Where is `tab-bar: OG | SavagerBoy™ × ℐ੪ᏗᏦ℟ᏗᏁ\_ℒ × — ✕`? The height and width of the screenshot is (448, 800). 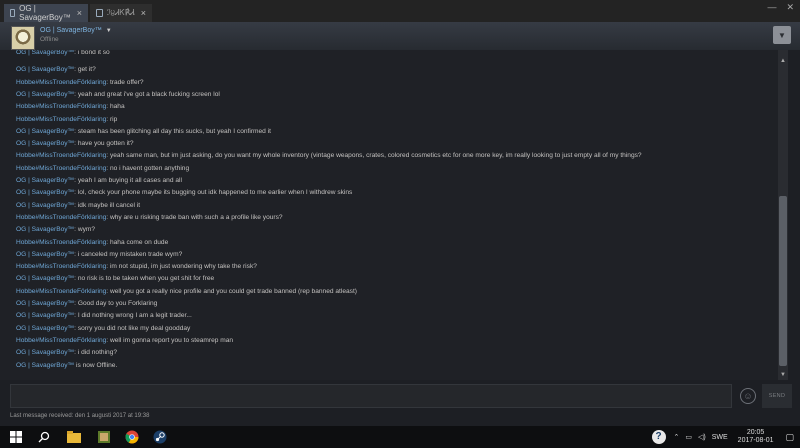 tab-bar: OG | SavagerBoy™ × ℐ੪ᏗᏦ℟ᏗᏁ\_ℒ × — ✕ is located at coordinates (400, 11).